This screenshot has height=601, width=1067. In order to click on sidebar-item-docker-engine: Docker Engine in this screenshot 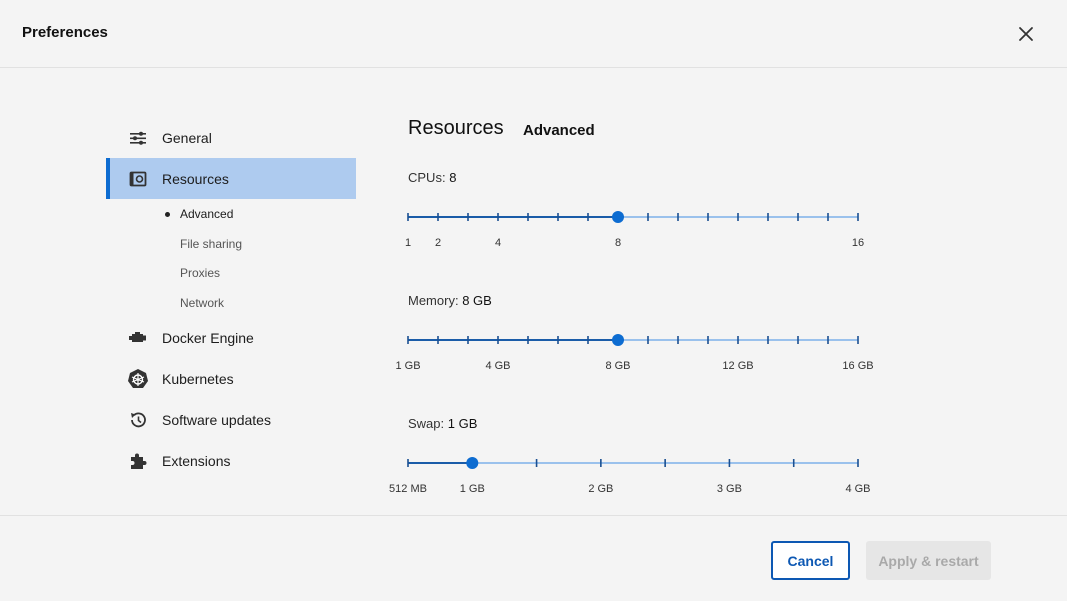, I will do `click(231, 337)`.